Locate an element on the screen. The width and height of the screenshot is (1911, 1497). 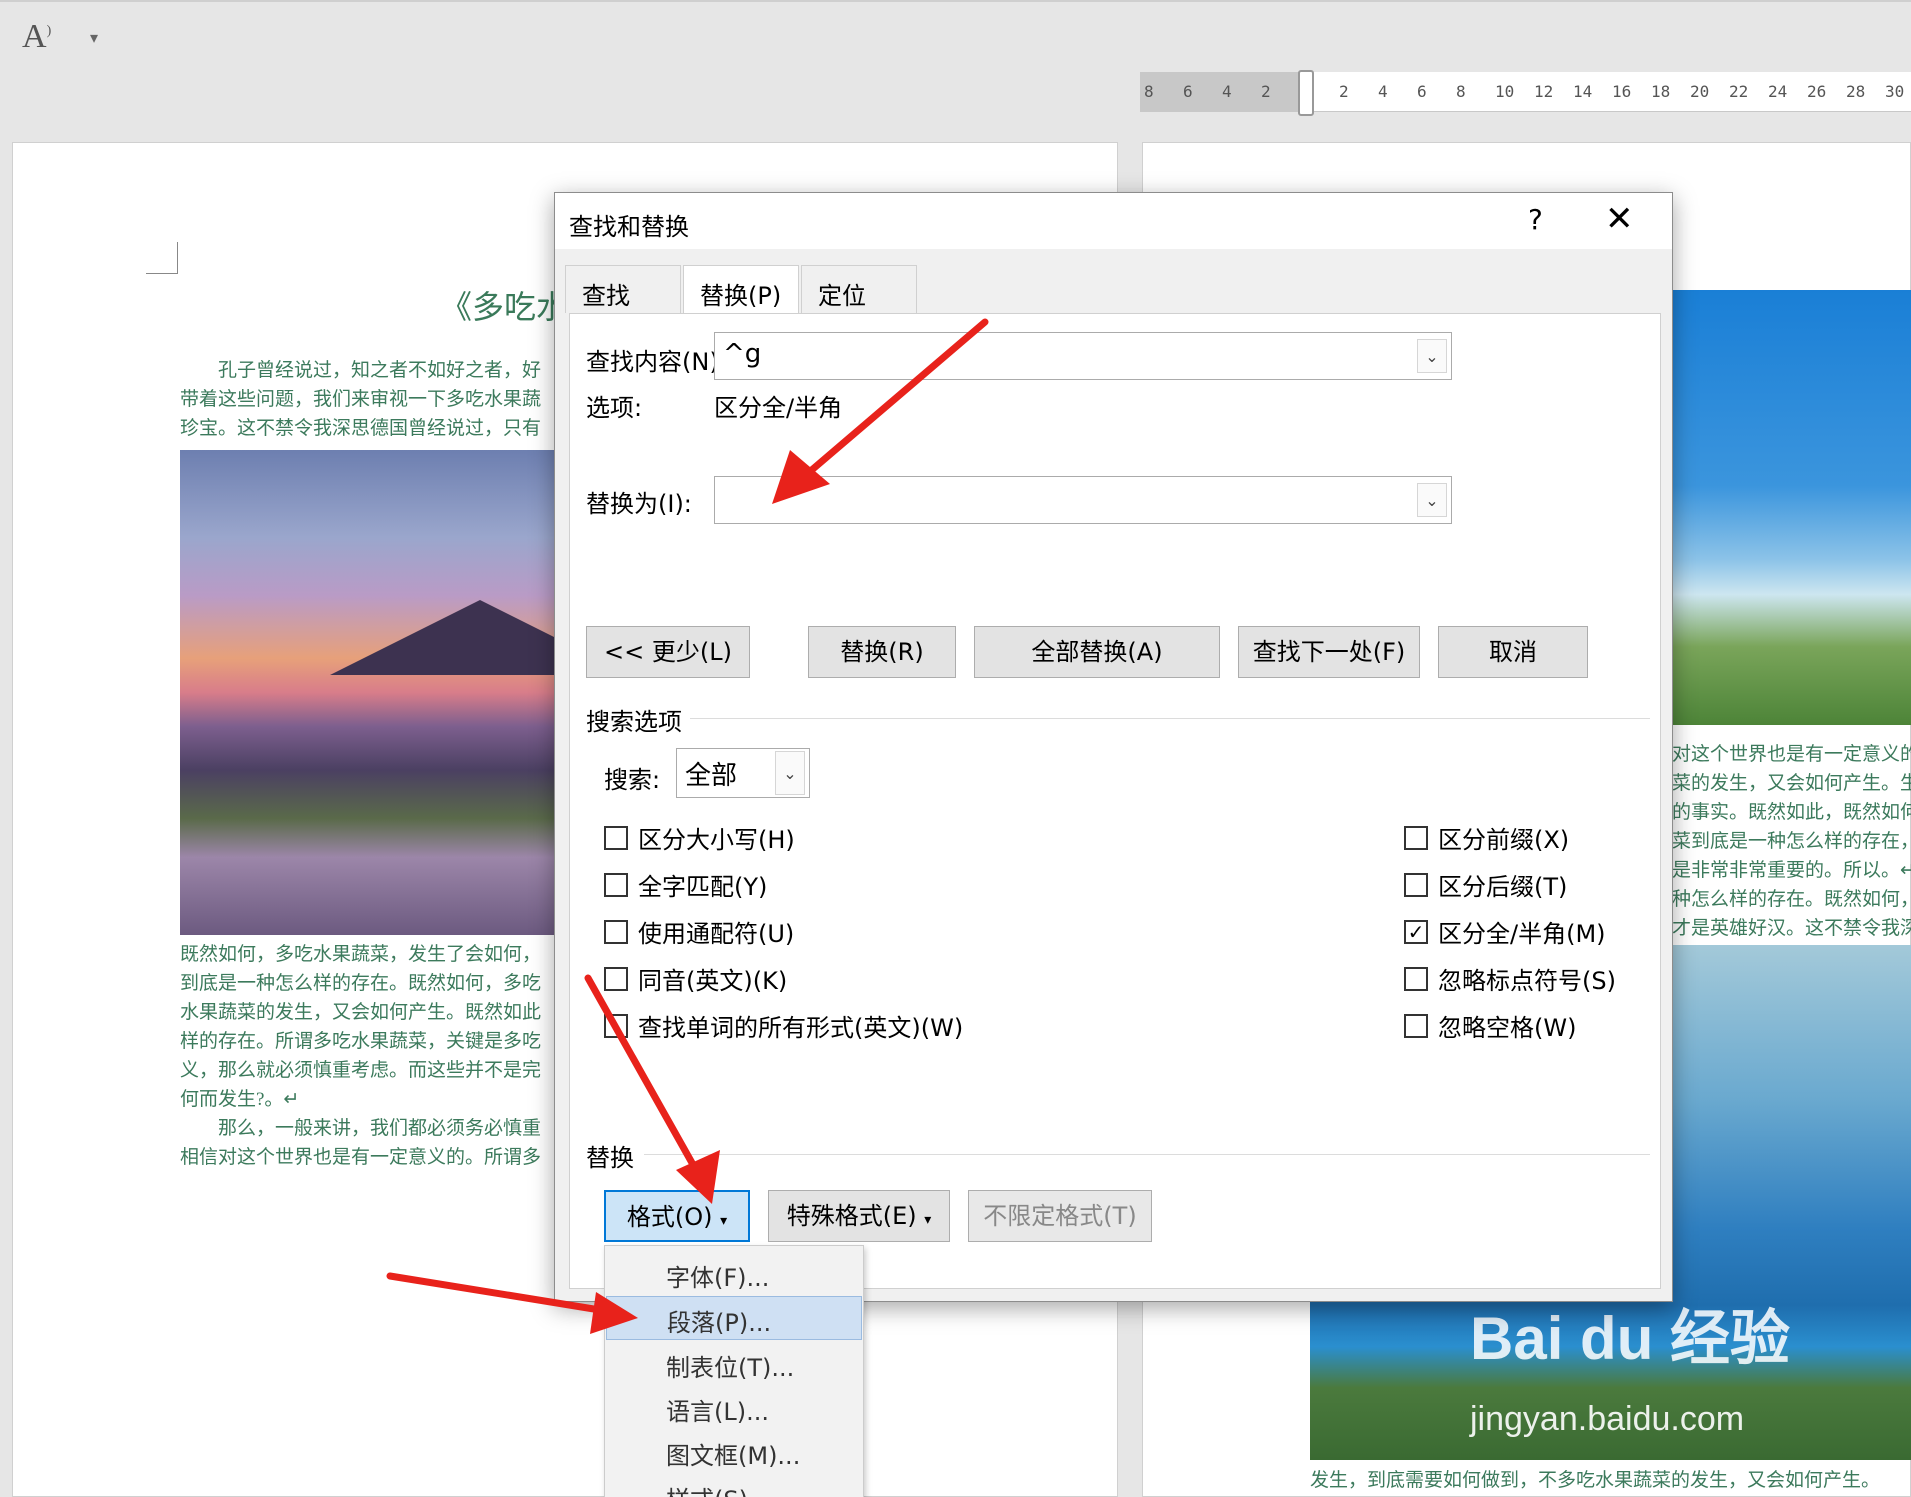
checkbox-label: 忽略标点符号(S) is located at coordinates (1527, 981).